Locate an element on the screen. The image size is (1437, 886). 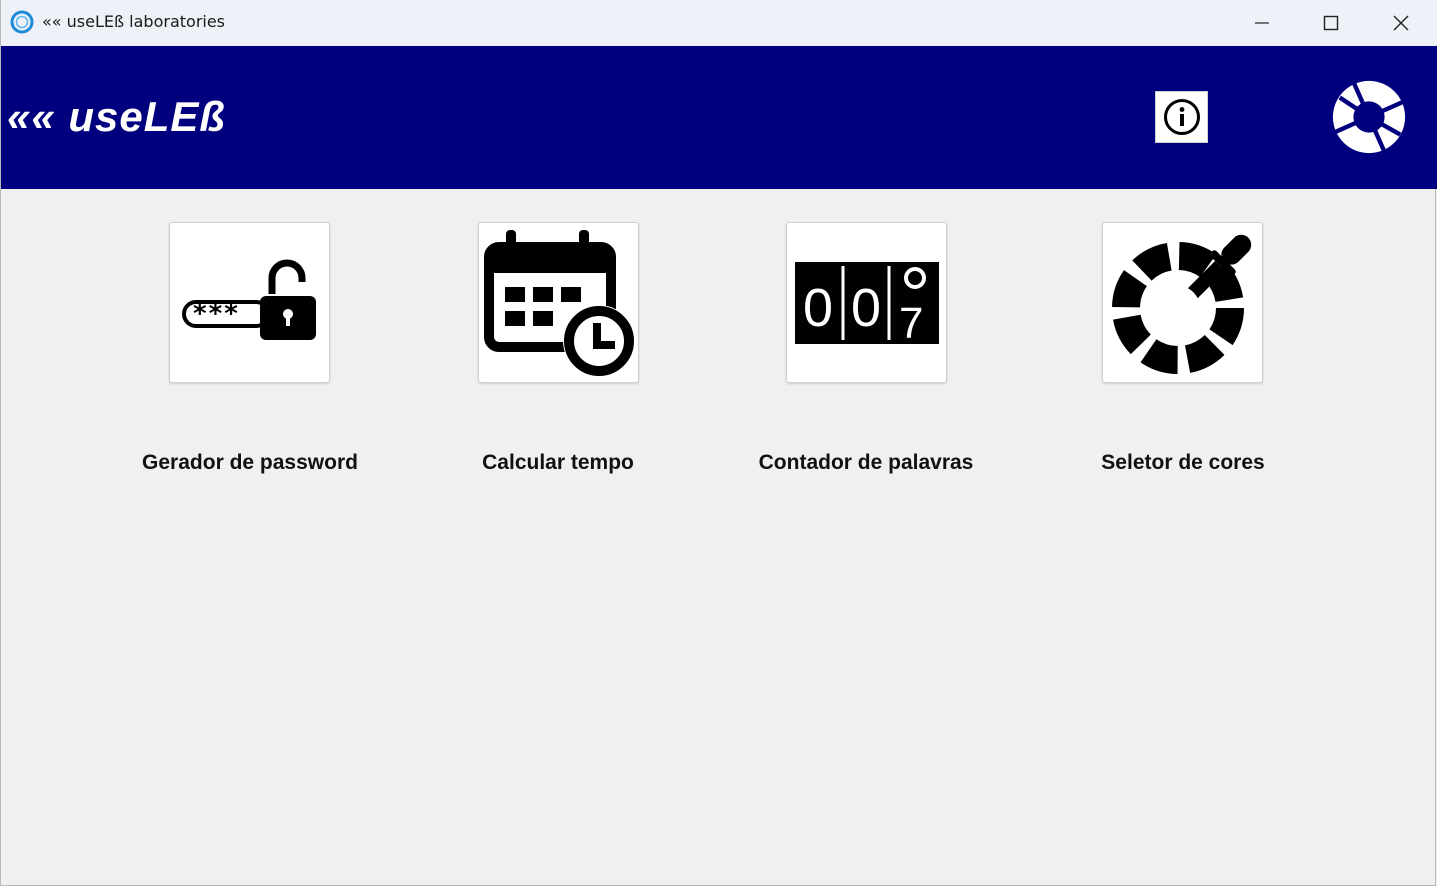
color-picker-tile is located at coordinates (1182, 302).